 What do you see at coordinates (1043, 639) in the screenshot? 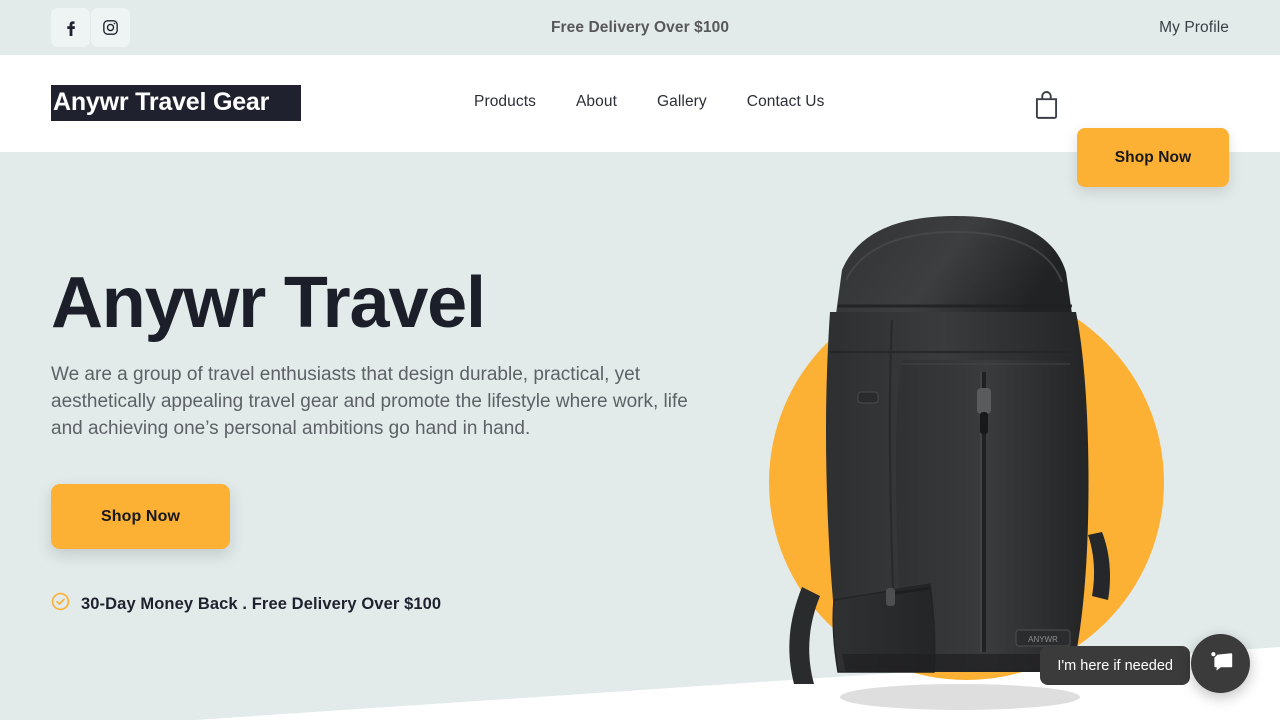
I see `svg-text: ANYWR` at bounding box center [1043, 639].